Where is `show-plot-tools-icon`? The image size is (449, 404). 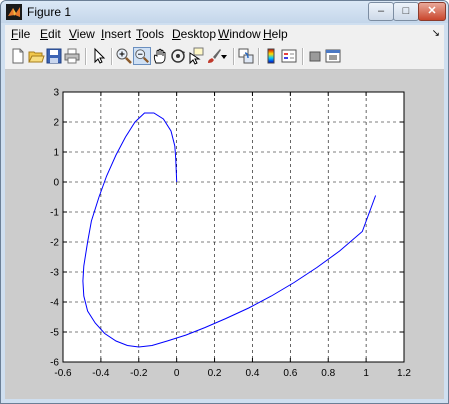
show-plot-tools-icon is located at coordinates (333, 56).